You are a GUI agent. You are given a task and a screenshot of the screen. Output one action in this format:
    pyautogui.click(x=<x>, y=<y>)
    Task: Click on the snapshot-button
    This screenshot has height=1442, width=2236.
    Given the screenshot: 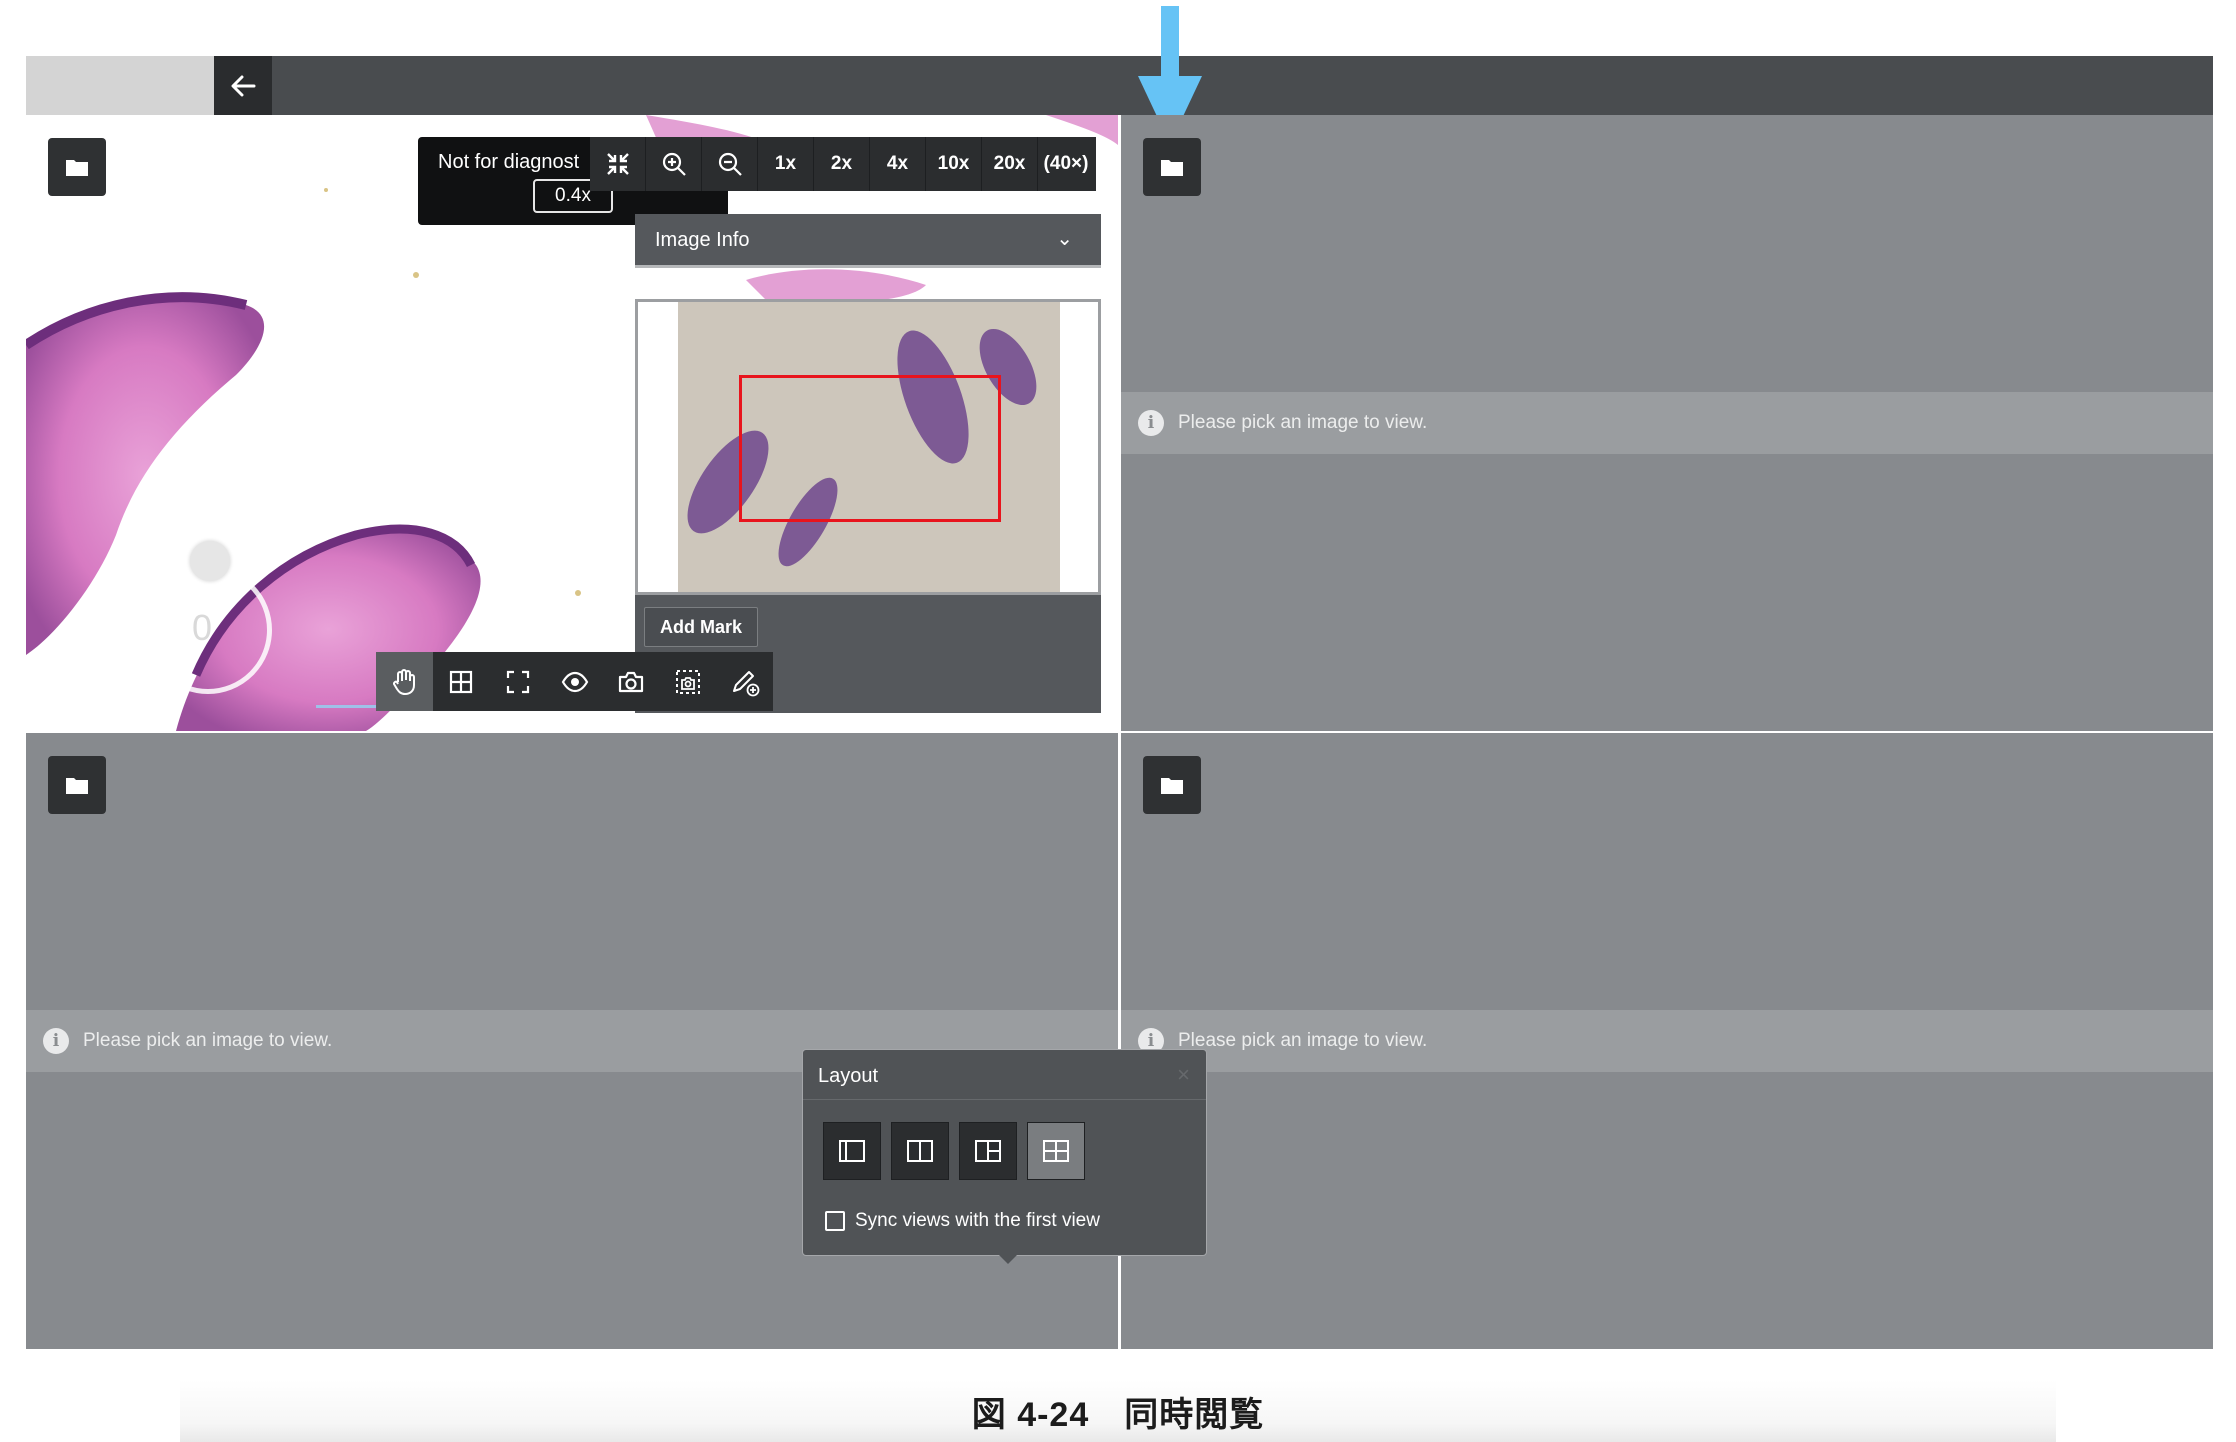 What is the action you would take?
    pyautogui.click(x=631, y=681)
    